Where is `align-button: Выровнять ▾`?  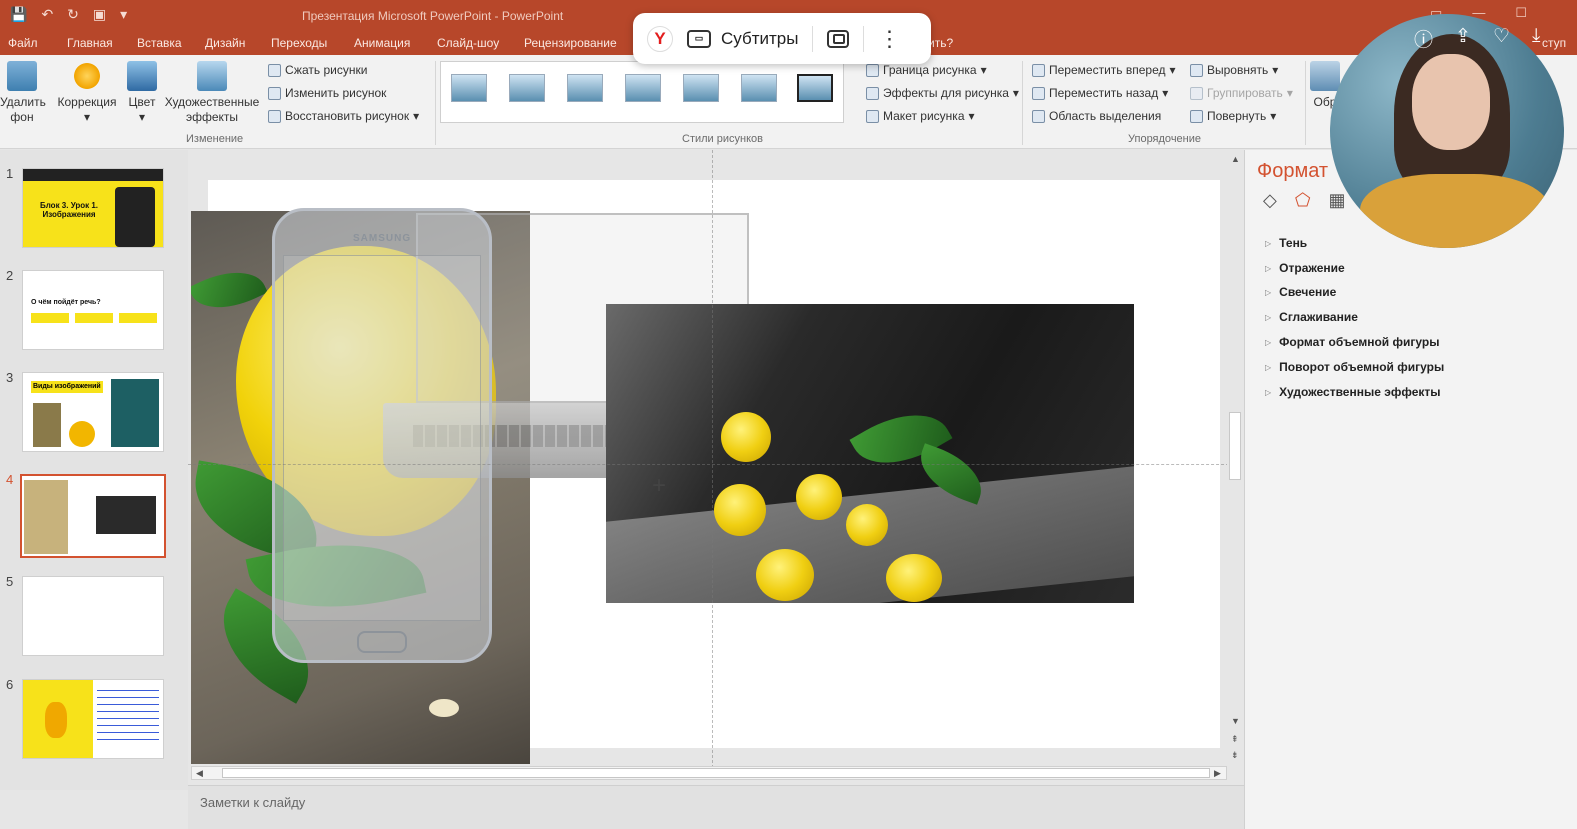 align-button: Выровнять ▾ is located at coordinates (1234, 70).